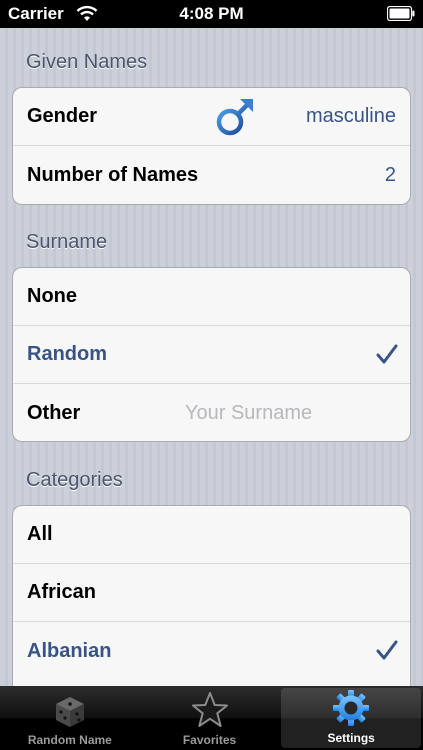 The image size is (423, 750). Describe the element at coordinates (209, 709) in the screenshot. I see `star-icon` at that location.